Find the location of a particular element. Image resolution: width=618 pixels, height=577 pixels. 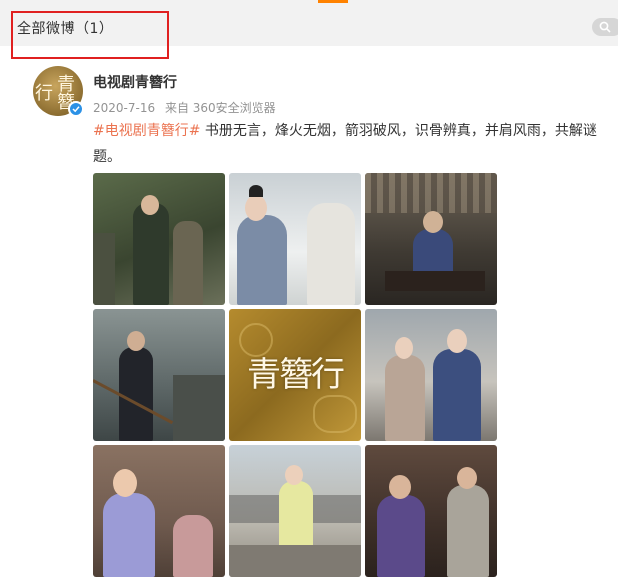

verified-badge-icon is located at coordinates (76, 109).